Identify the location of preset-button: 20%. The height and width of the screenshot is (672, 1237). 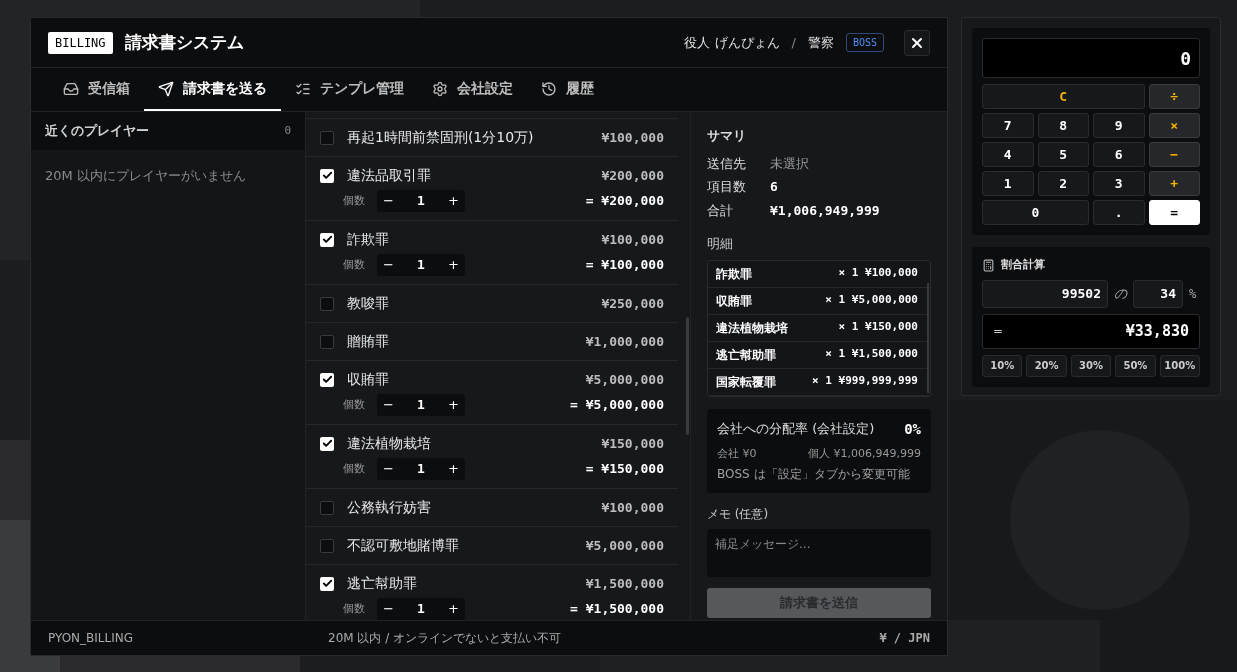
(1046, 365).